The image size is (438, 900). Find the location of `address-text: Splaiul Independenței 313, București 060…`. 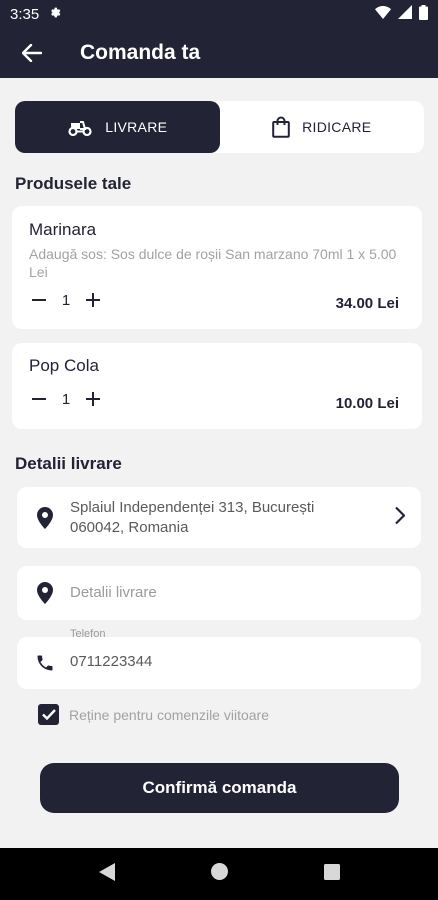

address-text: Splaiul Independenței 313, București 060… is located at coordinates (192, 518).